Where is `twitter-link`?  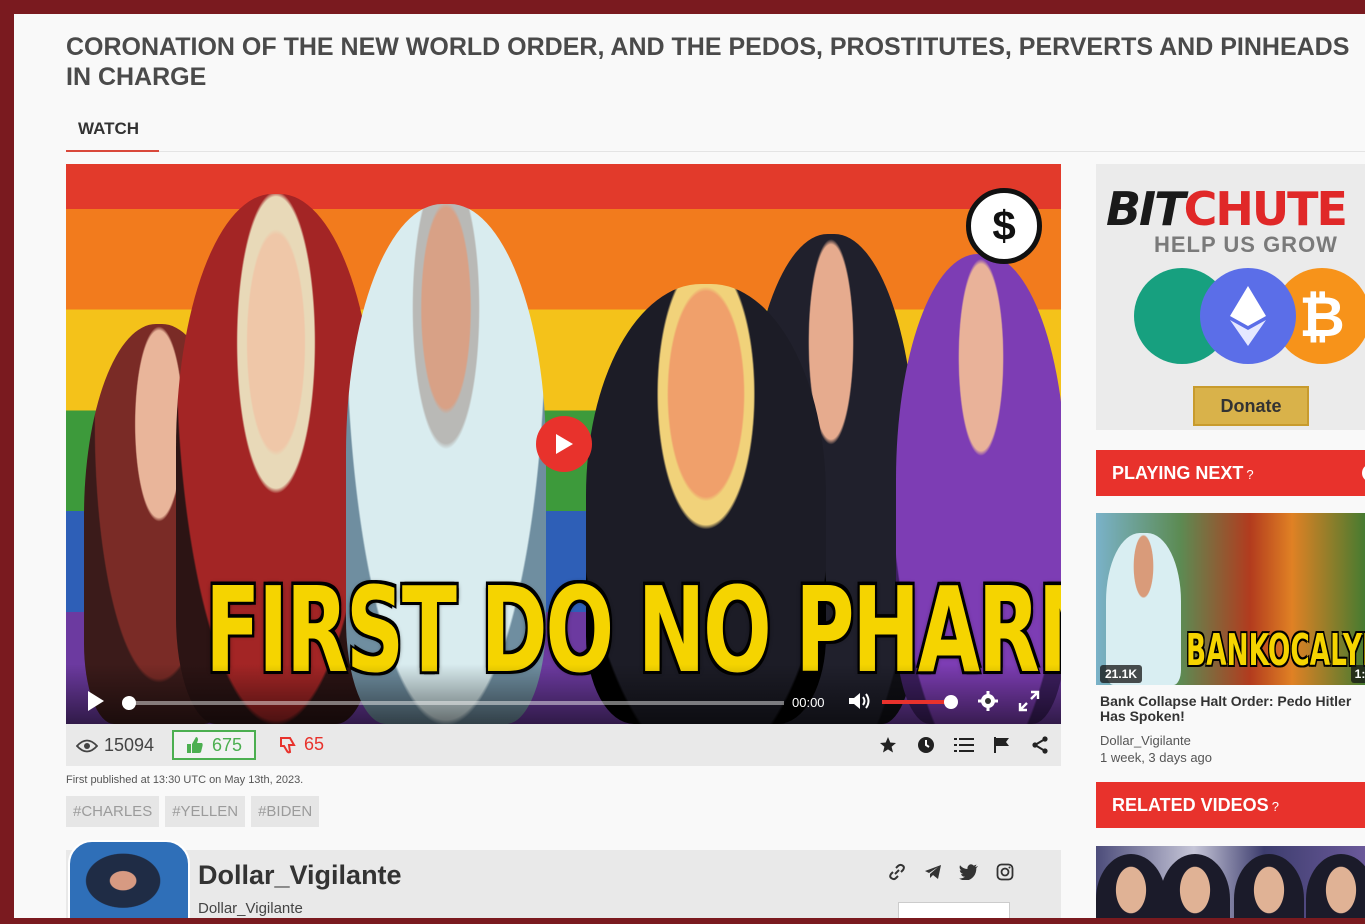
twitter-link is located at coordinates (969, 872).